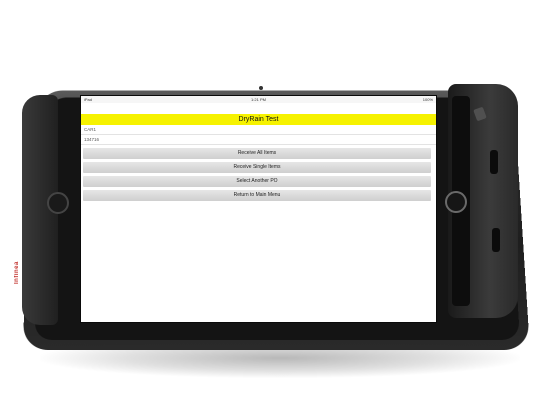  Describe the element at coordinates (257, 167) in the screenshot. I see `receive-single-items-button: Receive Single Items` at that location.